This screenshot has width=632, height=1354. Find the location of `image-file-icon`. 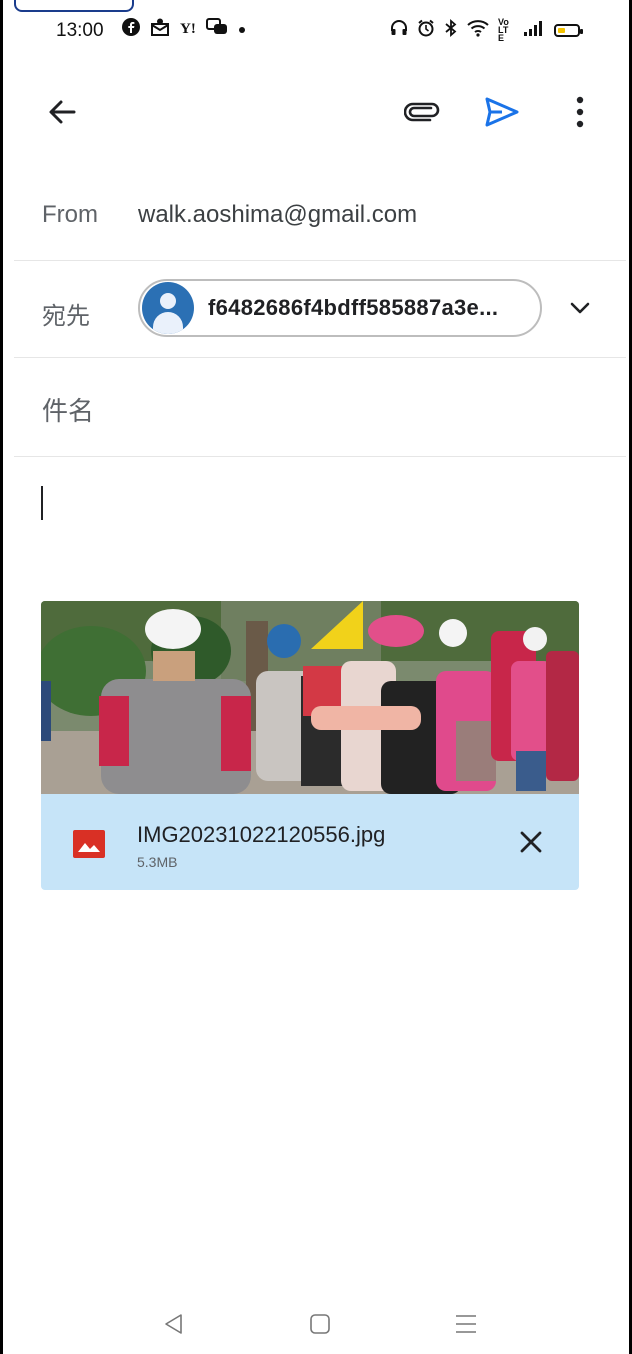

image-file-icon is located at coordinates (89, 844).